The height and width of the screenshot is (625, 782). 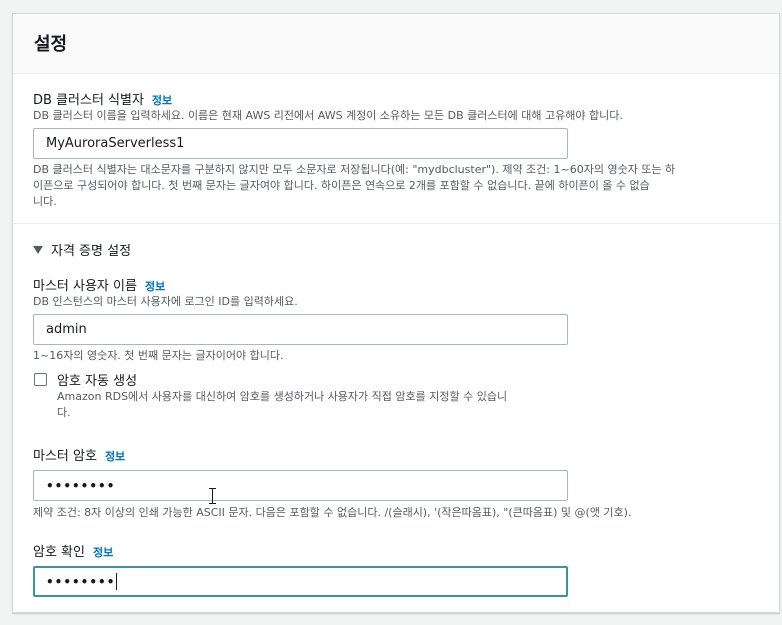 What do you see at coordinates (155, 286) in the screenshot?
I see `master-username-info-link: 정보` at bounding box center [155, 286].